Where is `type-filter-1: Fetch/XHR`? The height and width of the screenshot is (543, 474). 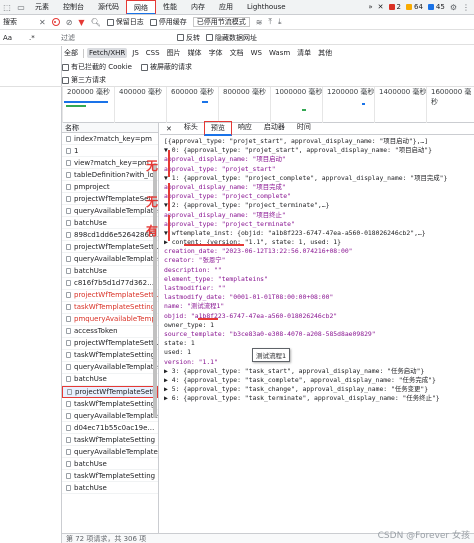 type-filter-1: Fetch/XHR is located at coordinates (107, 53).